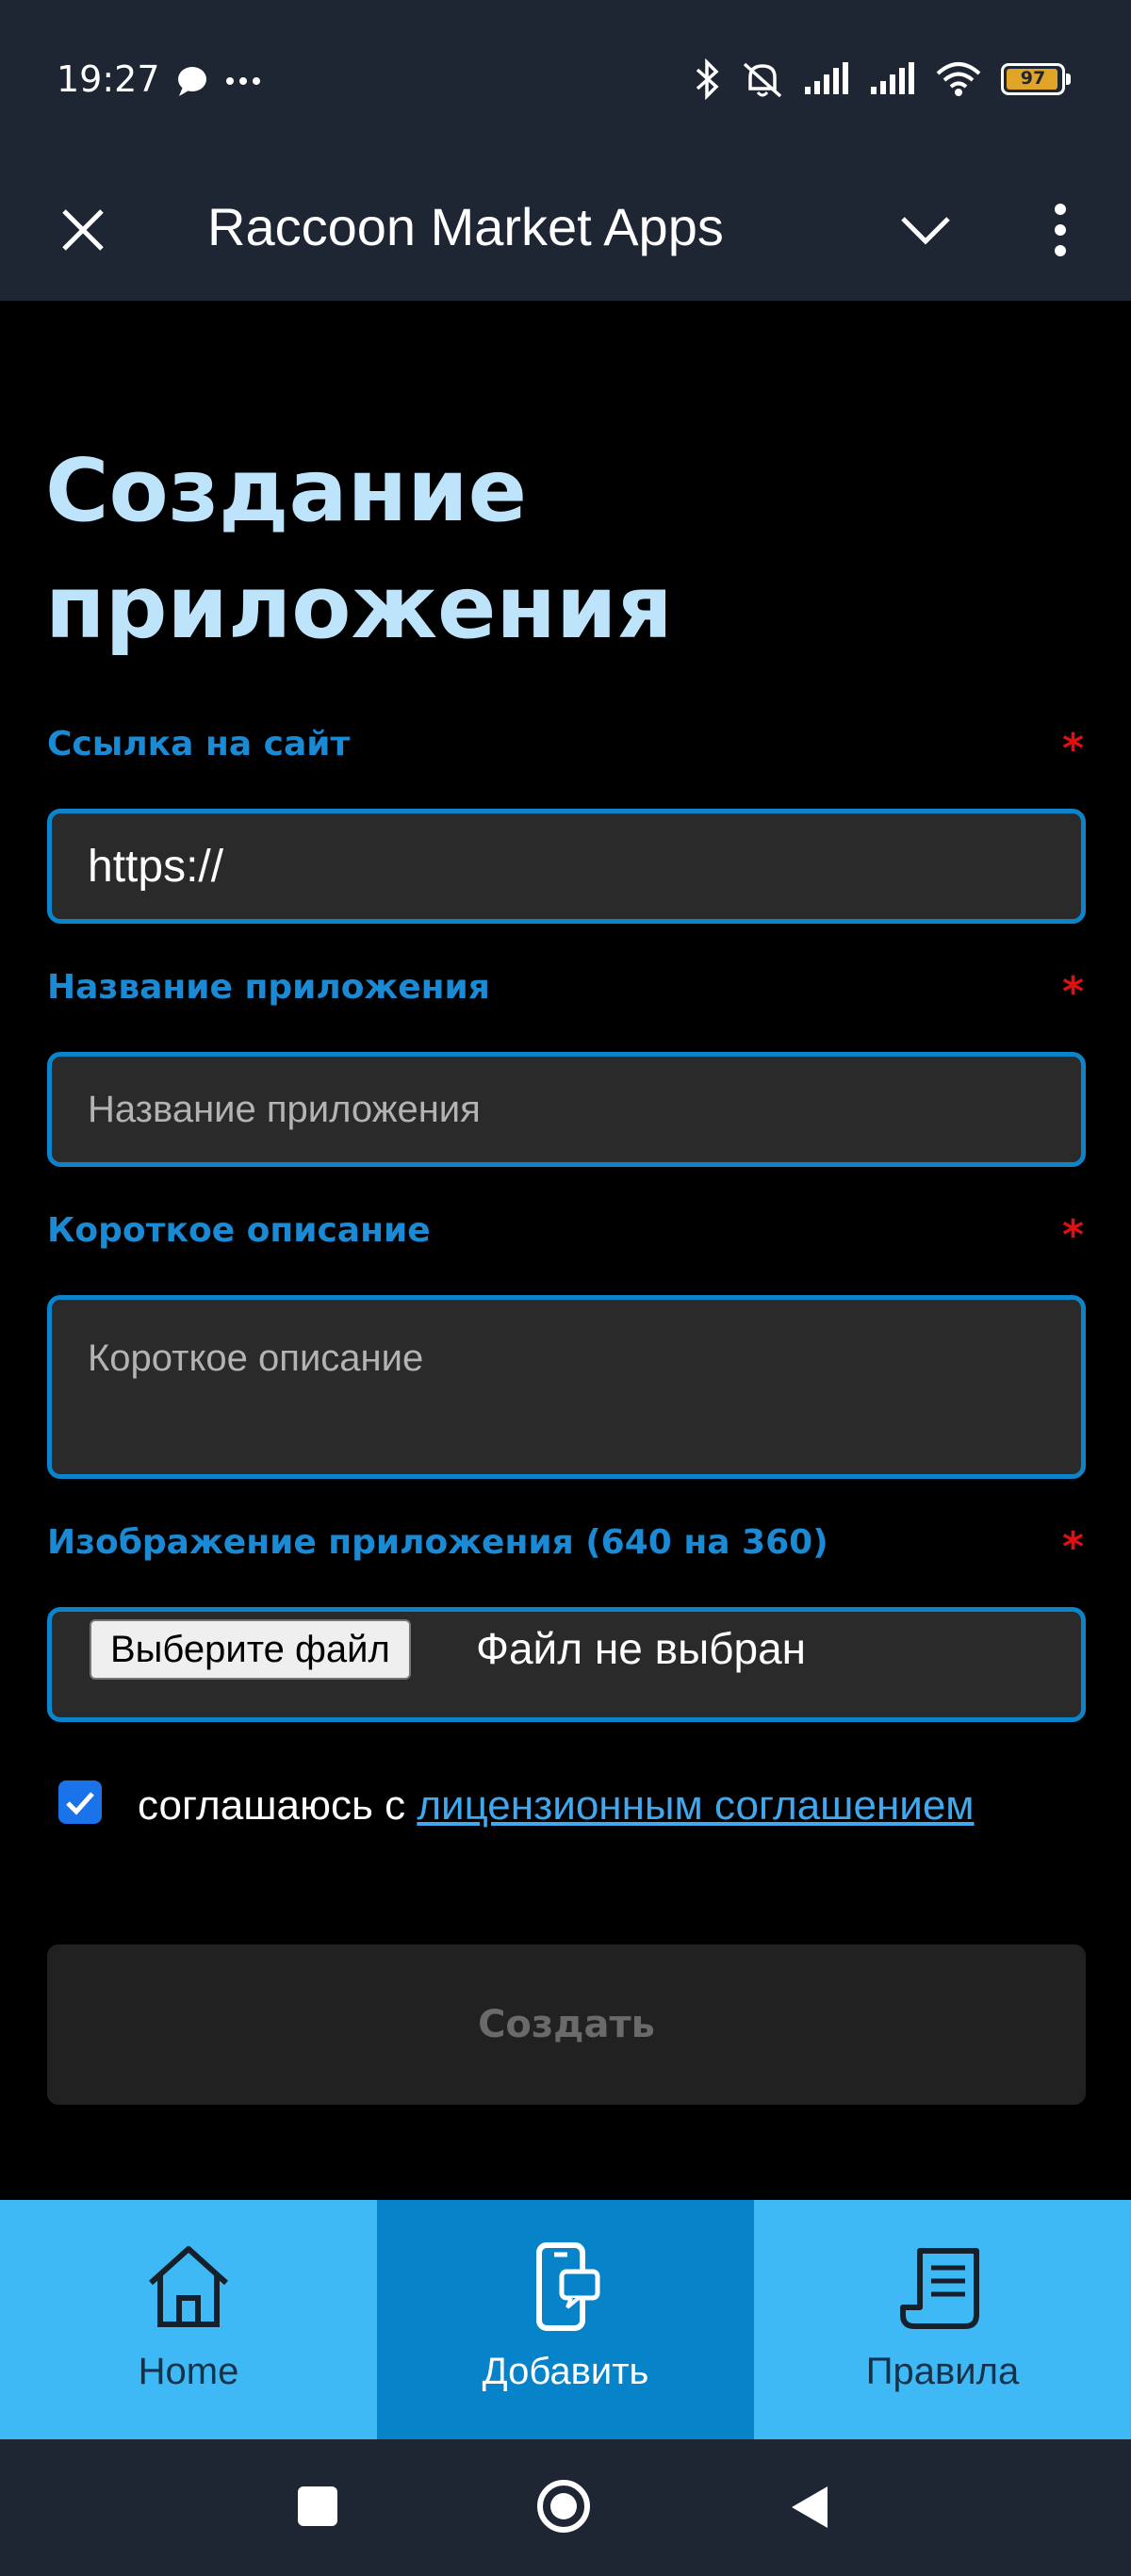 This screenshot has width=1131, height=2576. I want to click on chevron-down-icon, so click(926, 231).